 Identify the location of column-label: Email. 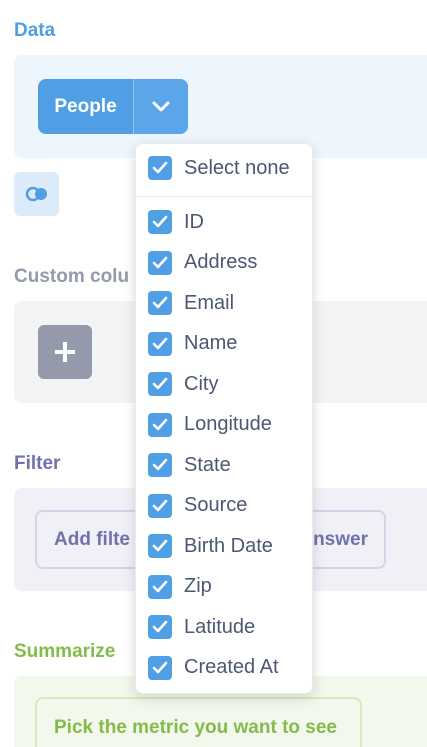
(209, 302).